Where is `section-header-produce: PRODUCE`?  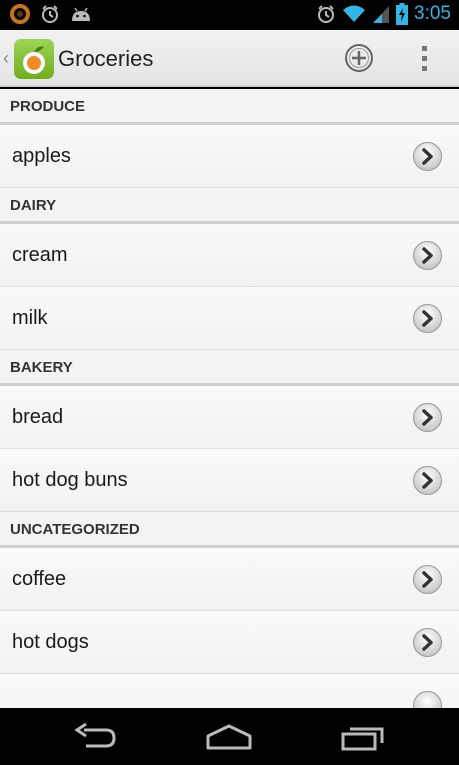 section-header-produce: PRODUCE is located at coordinates (229, 107).